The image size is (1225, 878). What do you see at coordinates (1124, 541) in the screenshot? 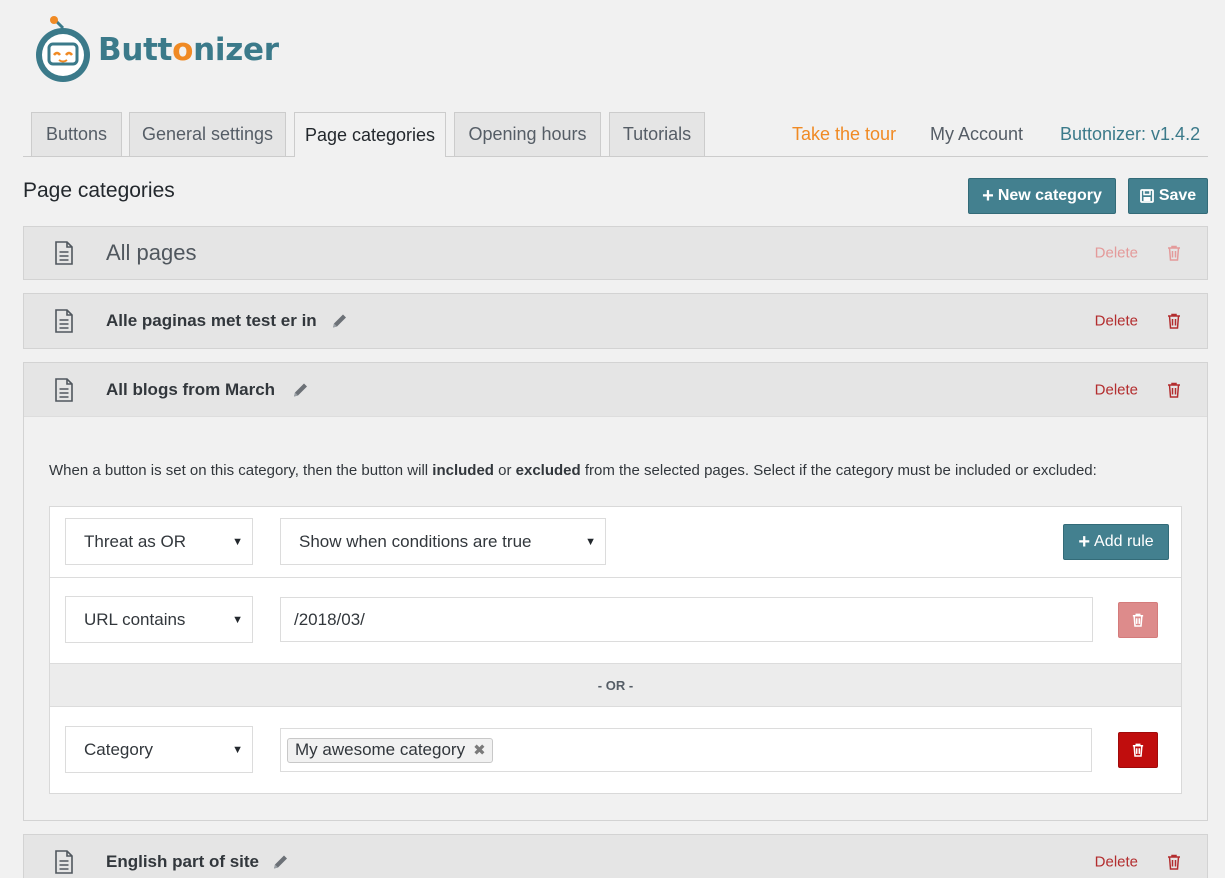
I see `add-rule-label: Add rule` at bounding box center [1124, 541].